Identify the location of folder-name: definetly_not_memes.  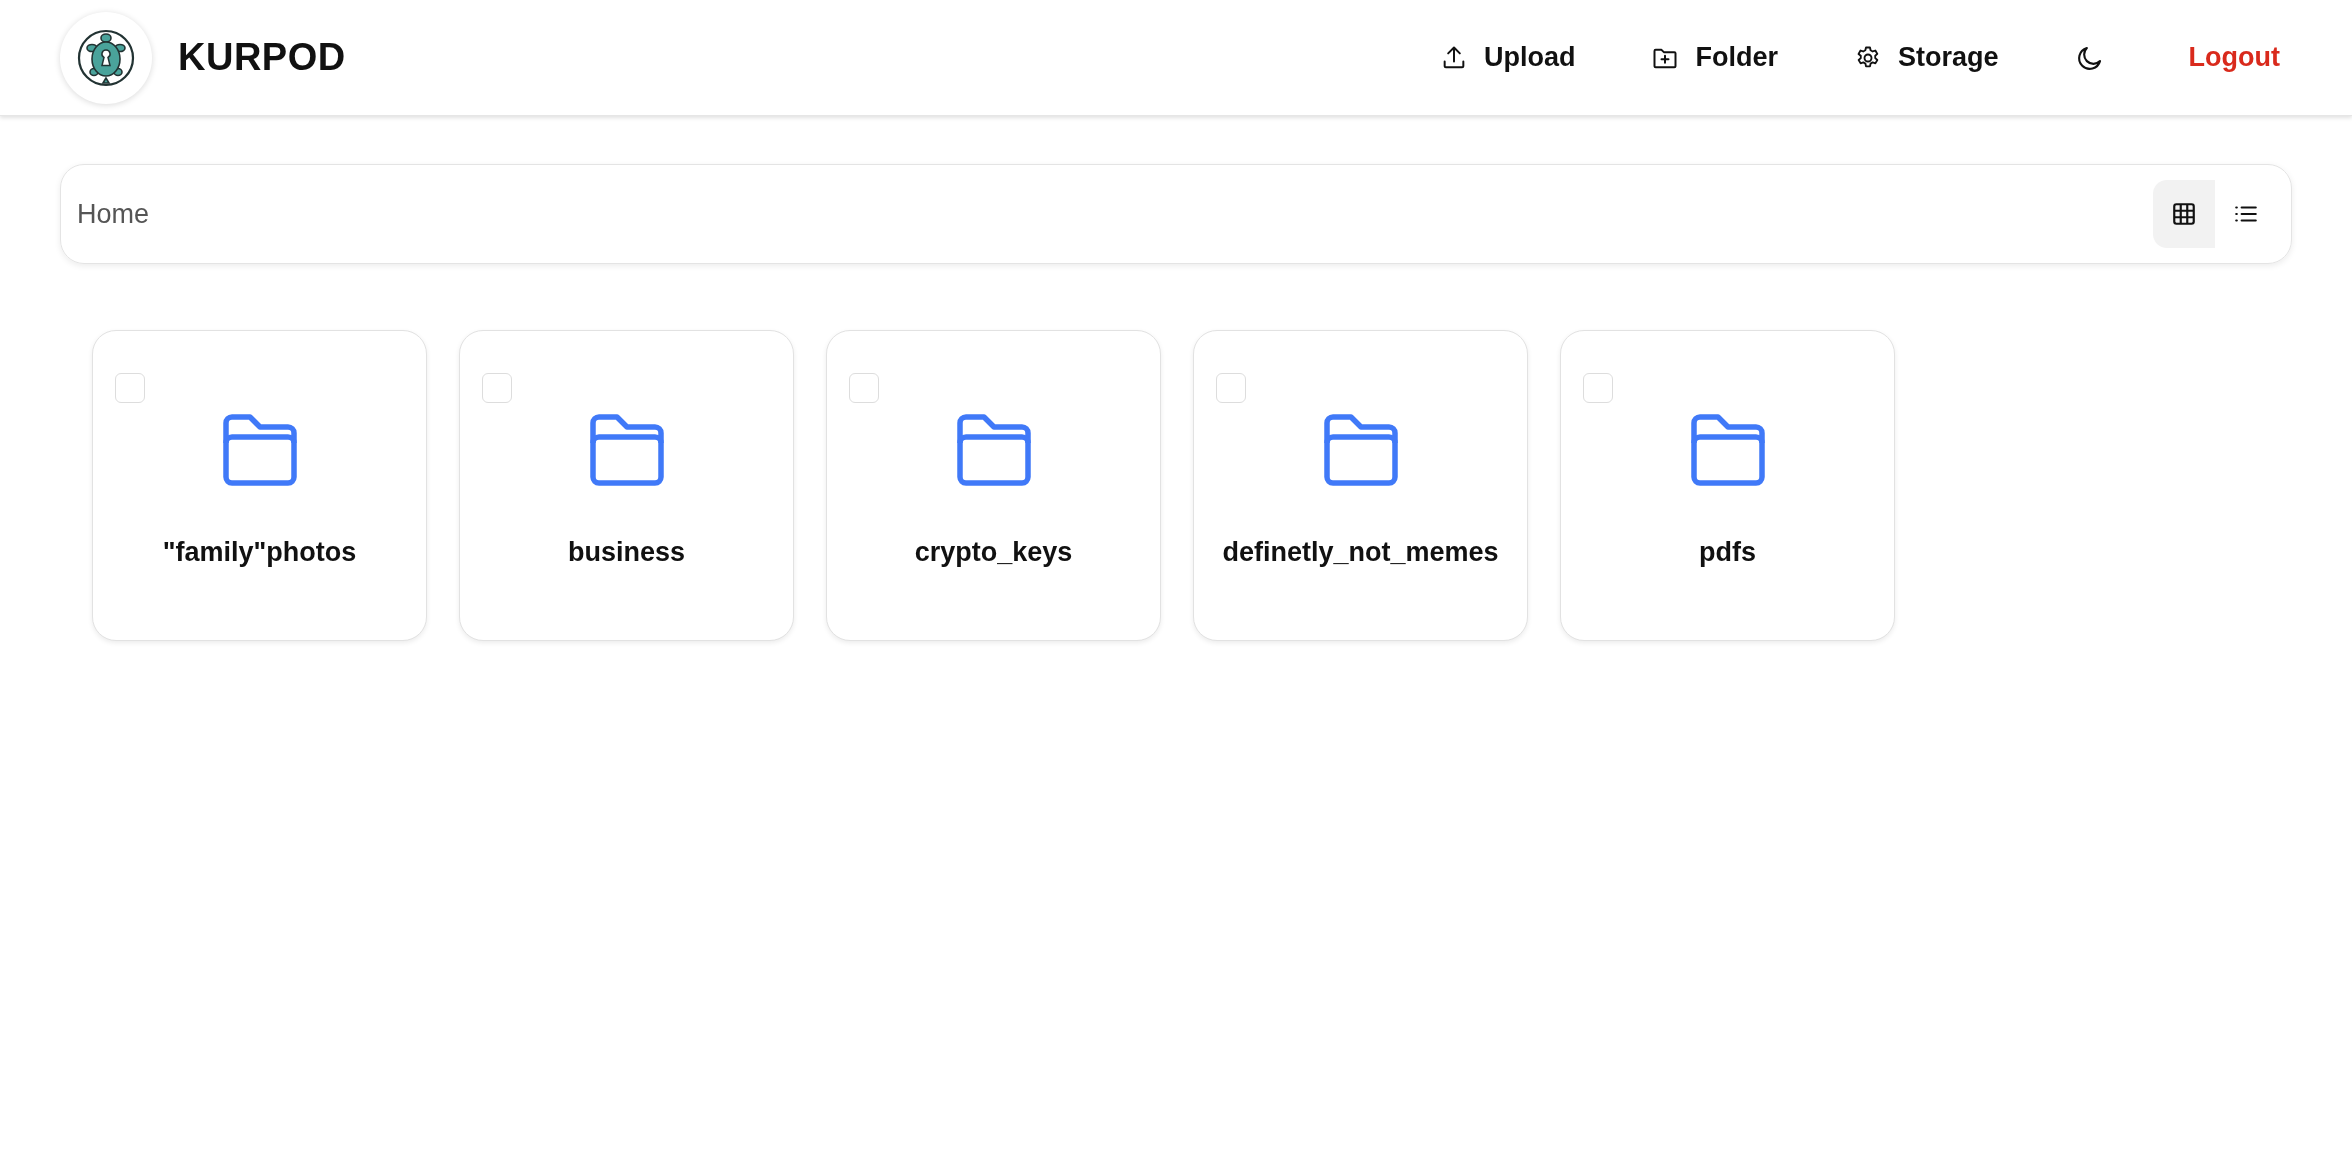
(1360, 552).